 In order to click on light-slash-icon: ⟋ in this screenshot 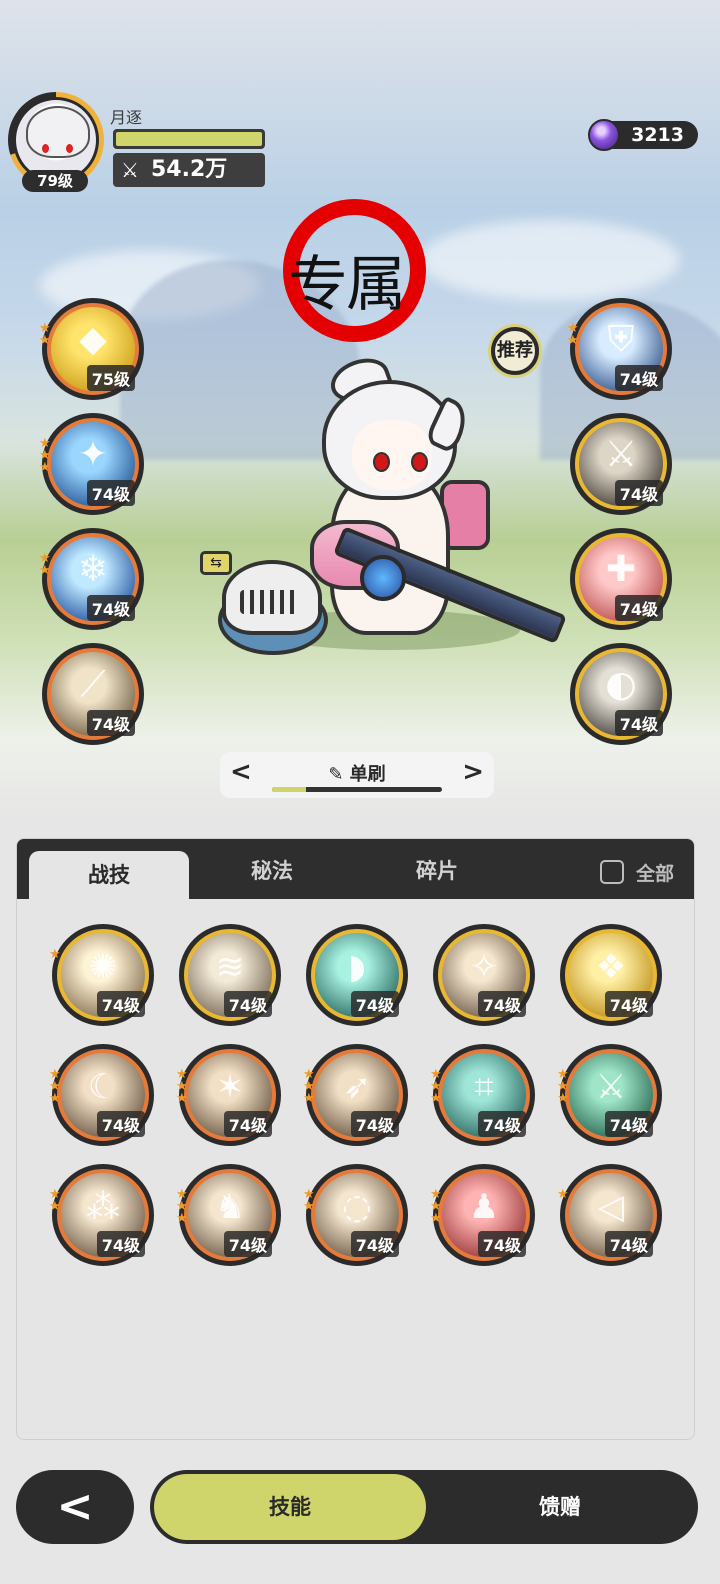, I will do `click(93, 684)`.